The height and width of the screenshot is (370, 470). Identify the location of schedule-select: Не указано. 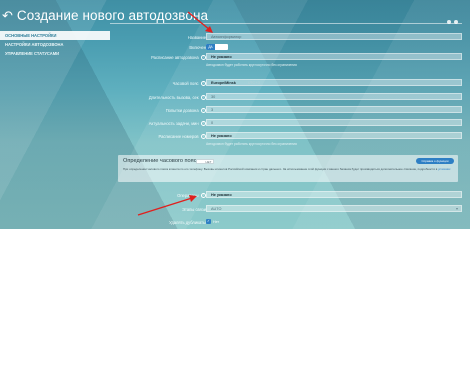
(334, 56).